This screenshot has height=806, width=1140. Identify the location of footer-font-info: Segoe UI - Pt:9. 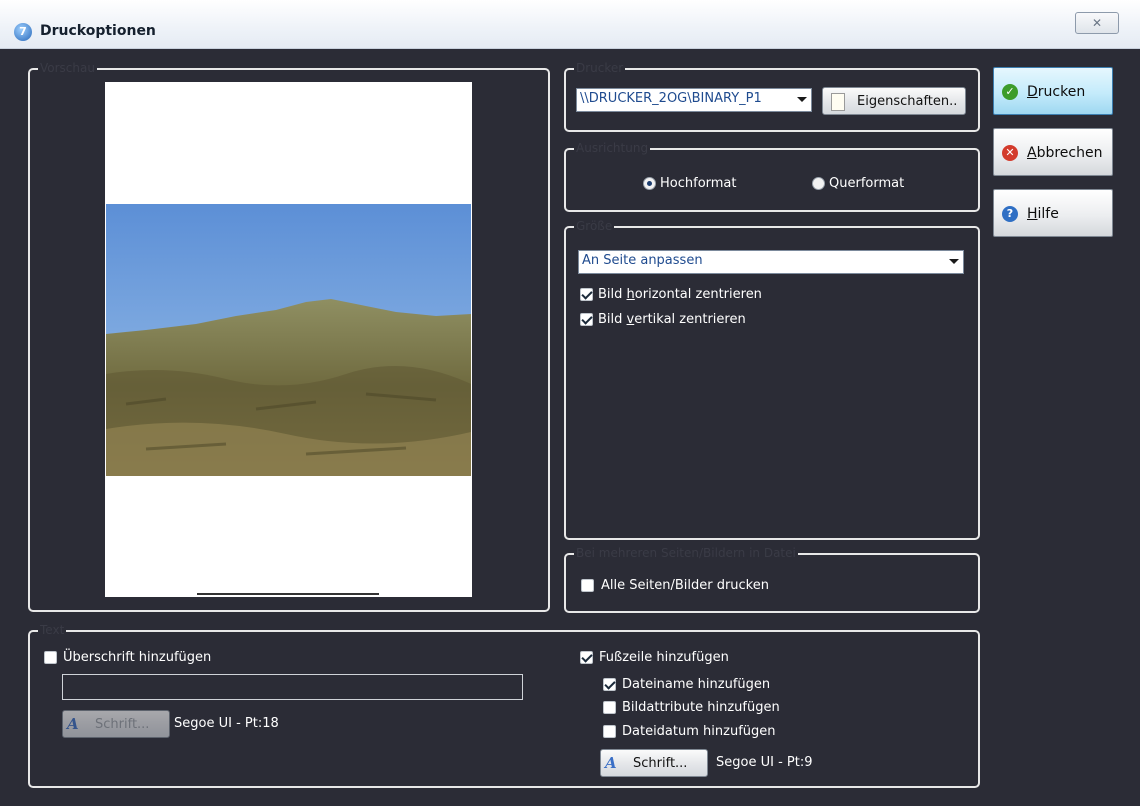
(764, 762).